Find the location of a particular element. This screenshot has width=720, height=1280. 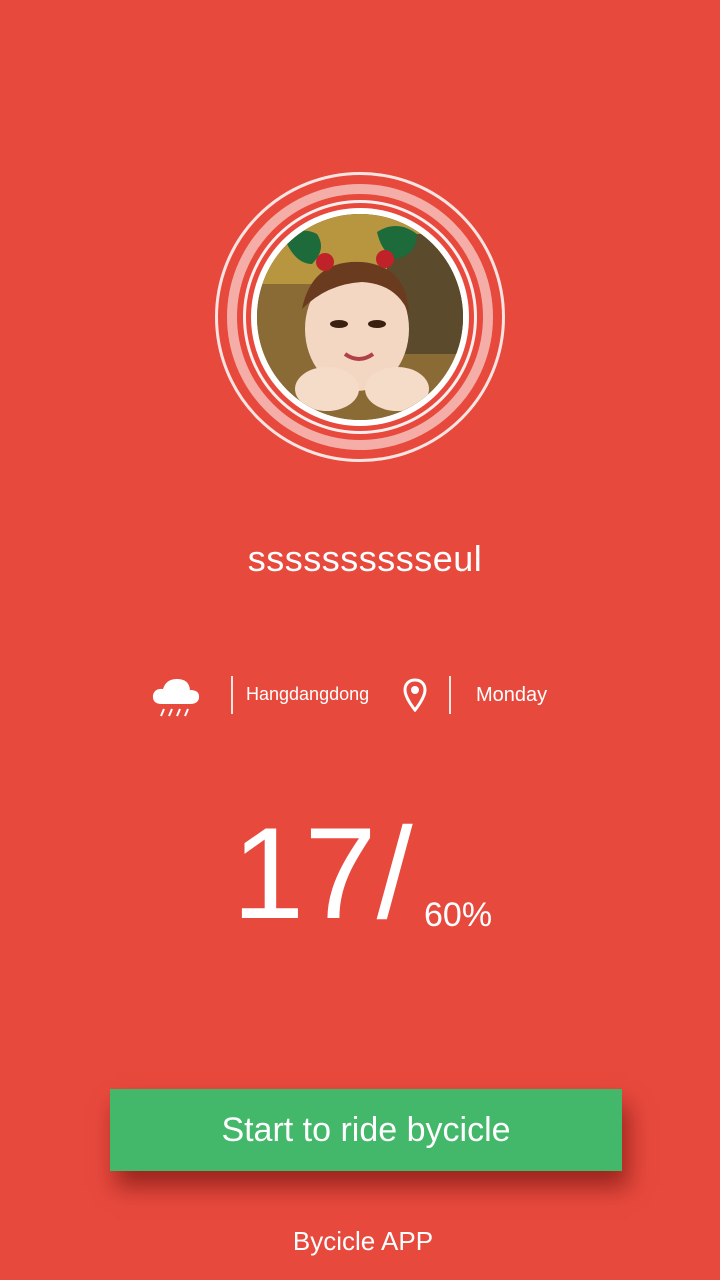

day-label: Monday is located at coordinates (512, 695).